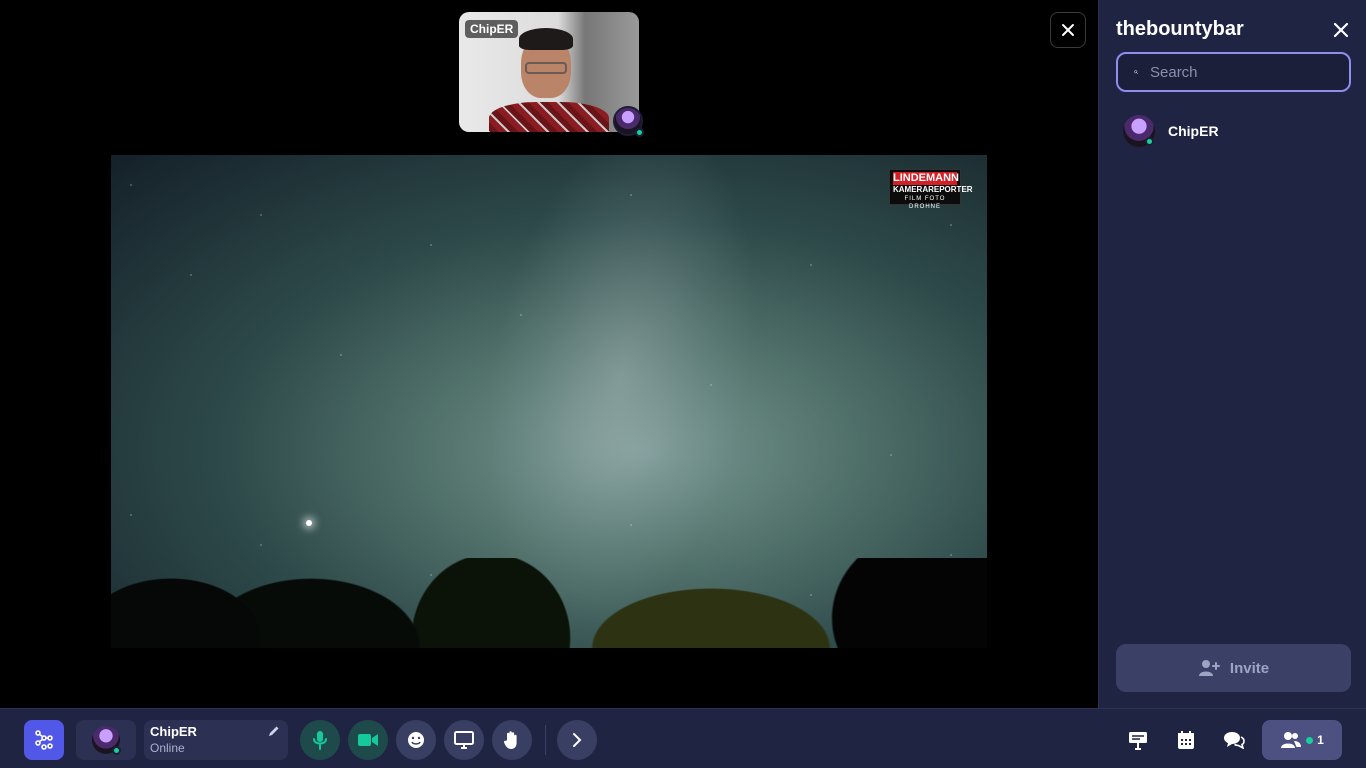 Image resolution: width=1366 pixels, height=768 pixels. What do you see at coordinates (545, 740) in the screenshot?
I see `toolbar-divider` at bounding box center [545, 740].